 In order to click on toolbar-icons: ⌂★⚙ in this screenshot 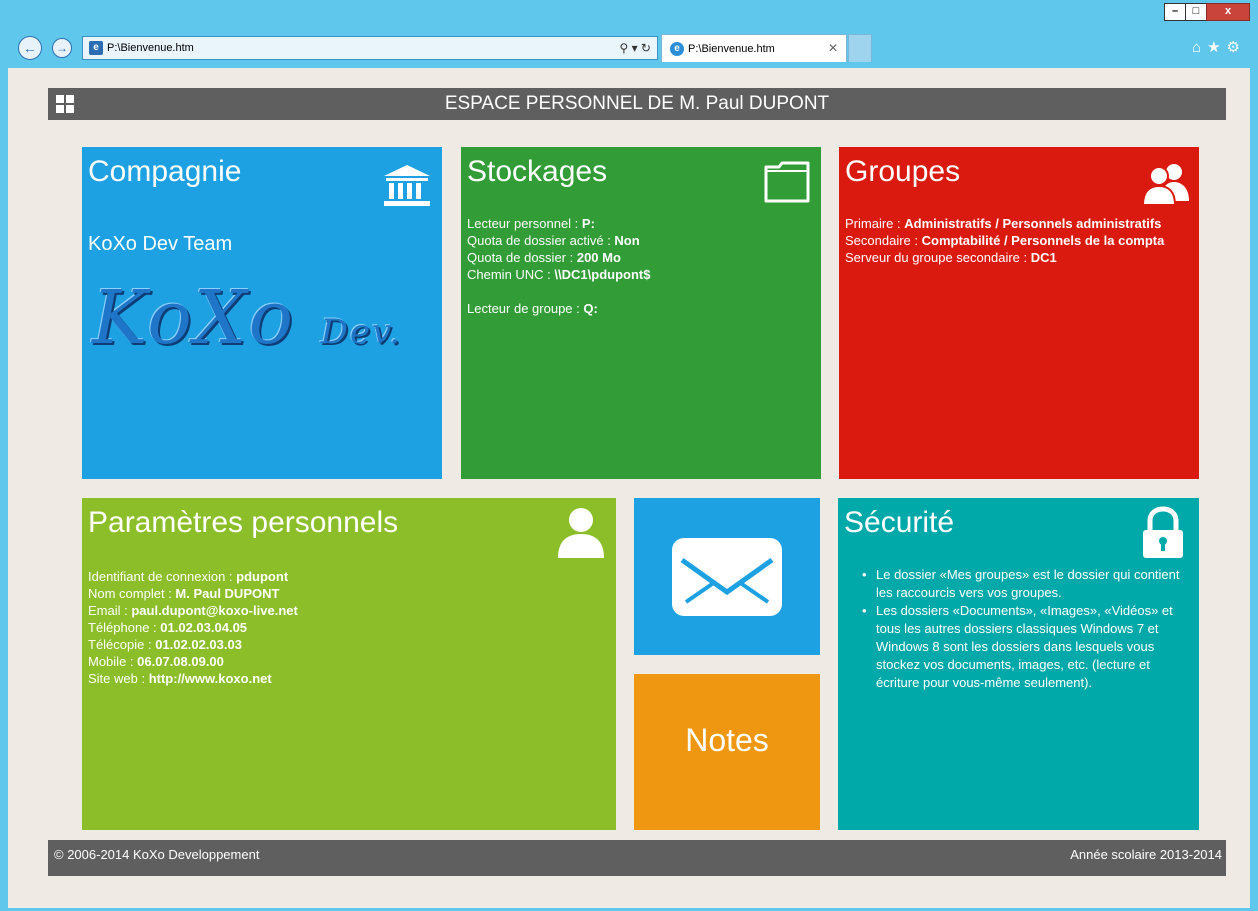, I will do `click(1219, 47)`.